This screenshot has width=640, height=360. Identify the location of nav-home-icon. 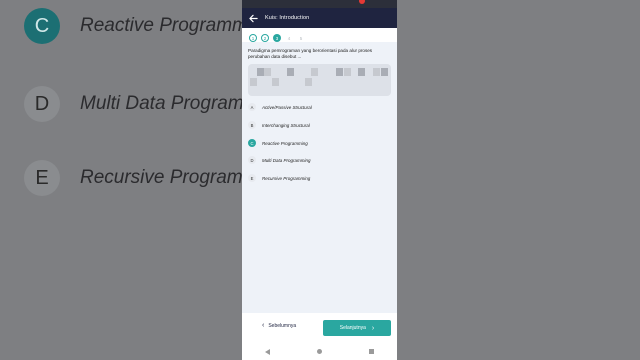
(319, 351).